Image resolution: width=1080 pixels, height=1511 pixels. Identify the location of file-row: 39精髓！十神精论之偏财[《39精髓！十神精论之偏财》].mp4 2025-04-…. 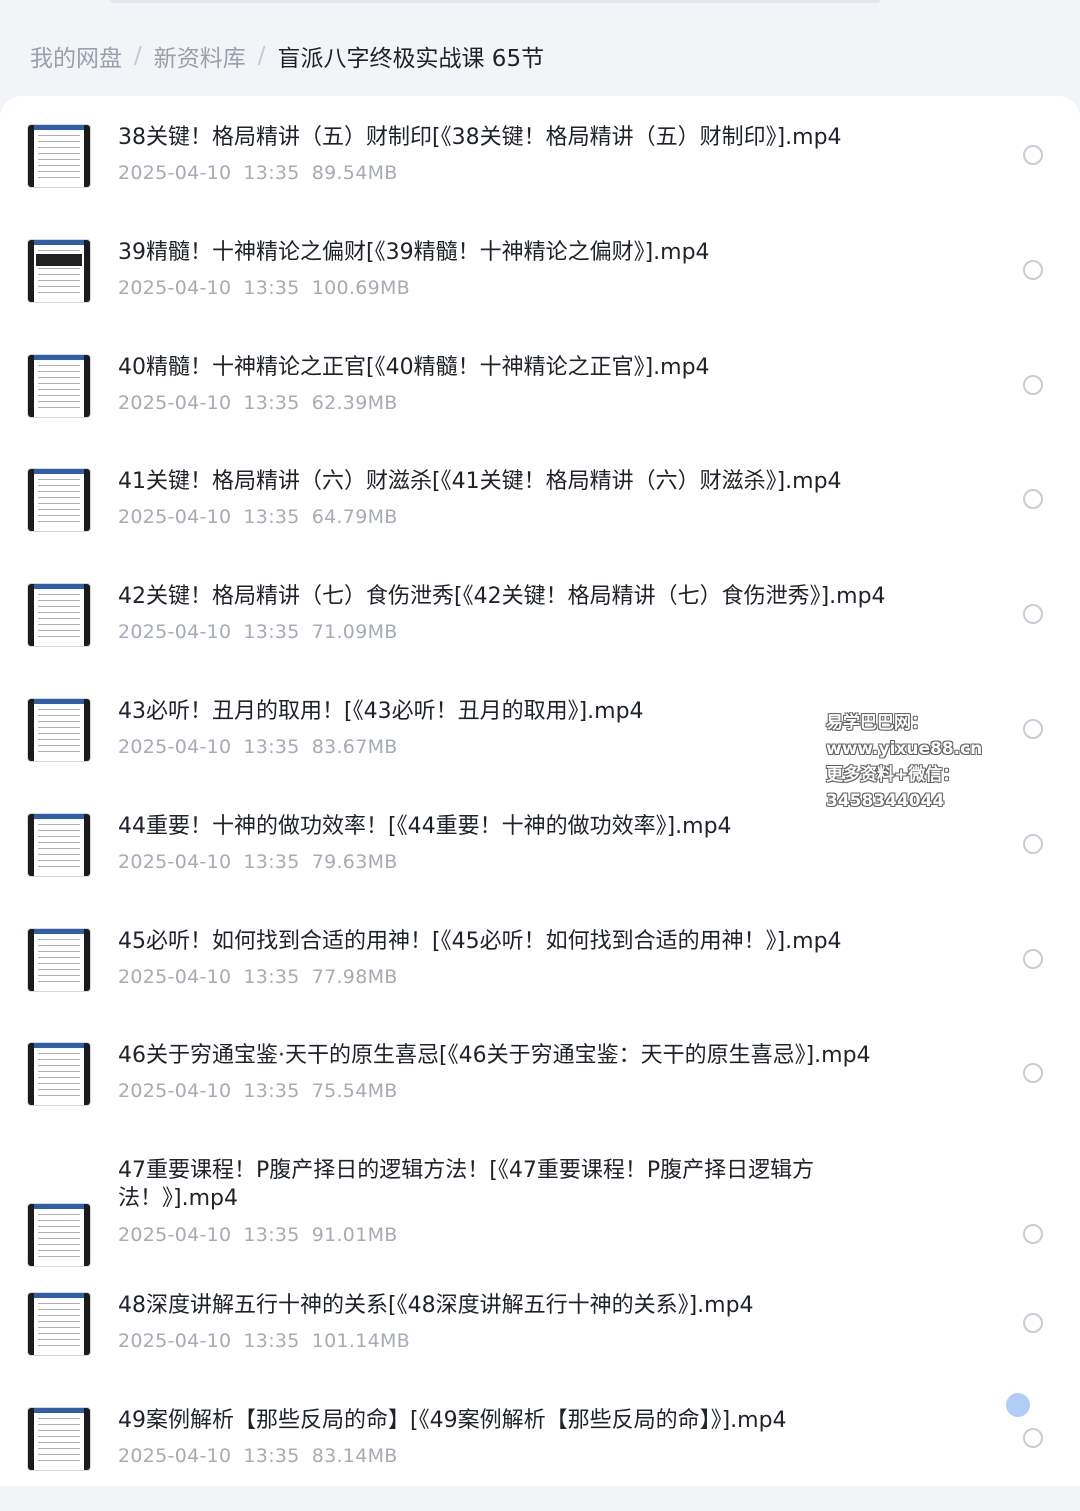
(540, 286).